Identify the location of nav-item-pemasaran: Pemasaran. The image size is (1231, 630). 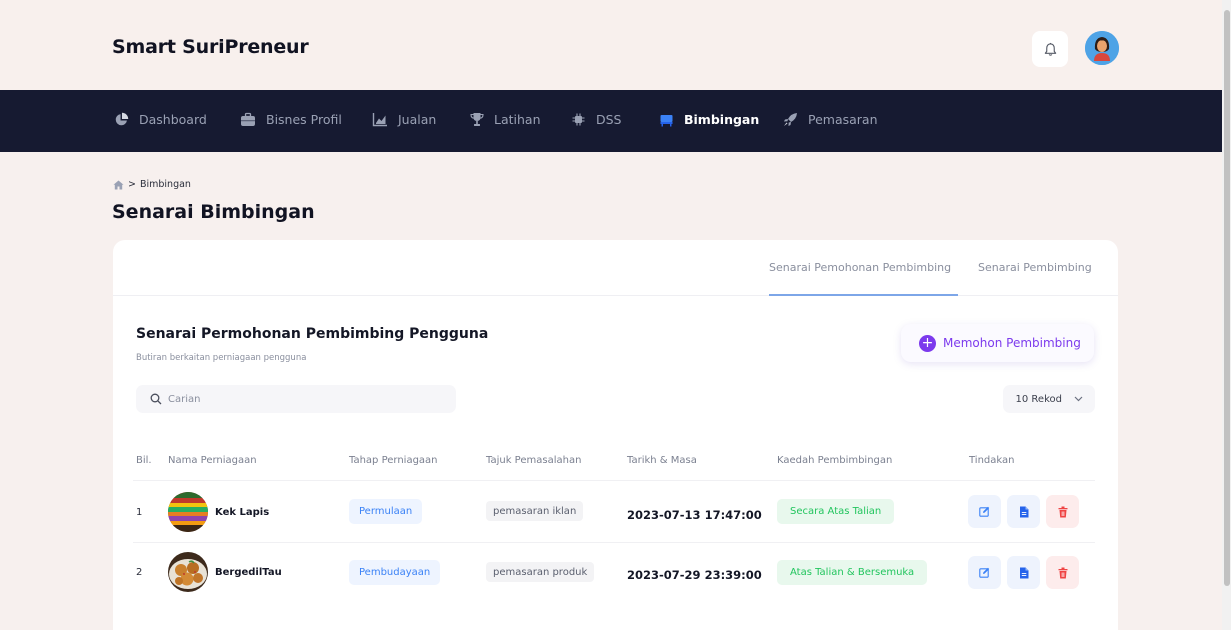
(830, 119).